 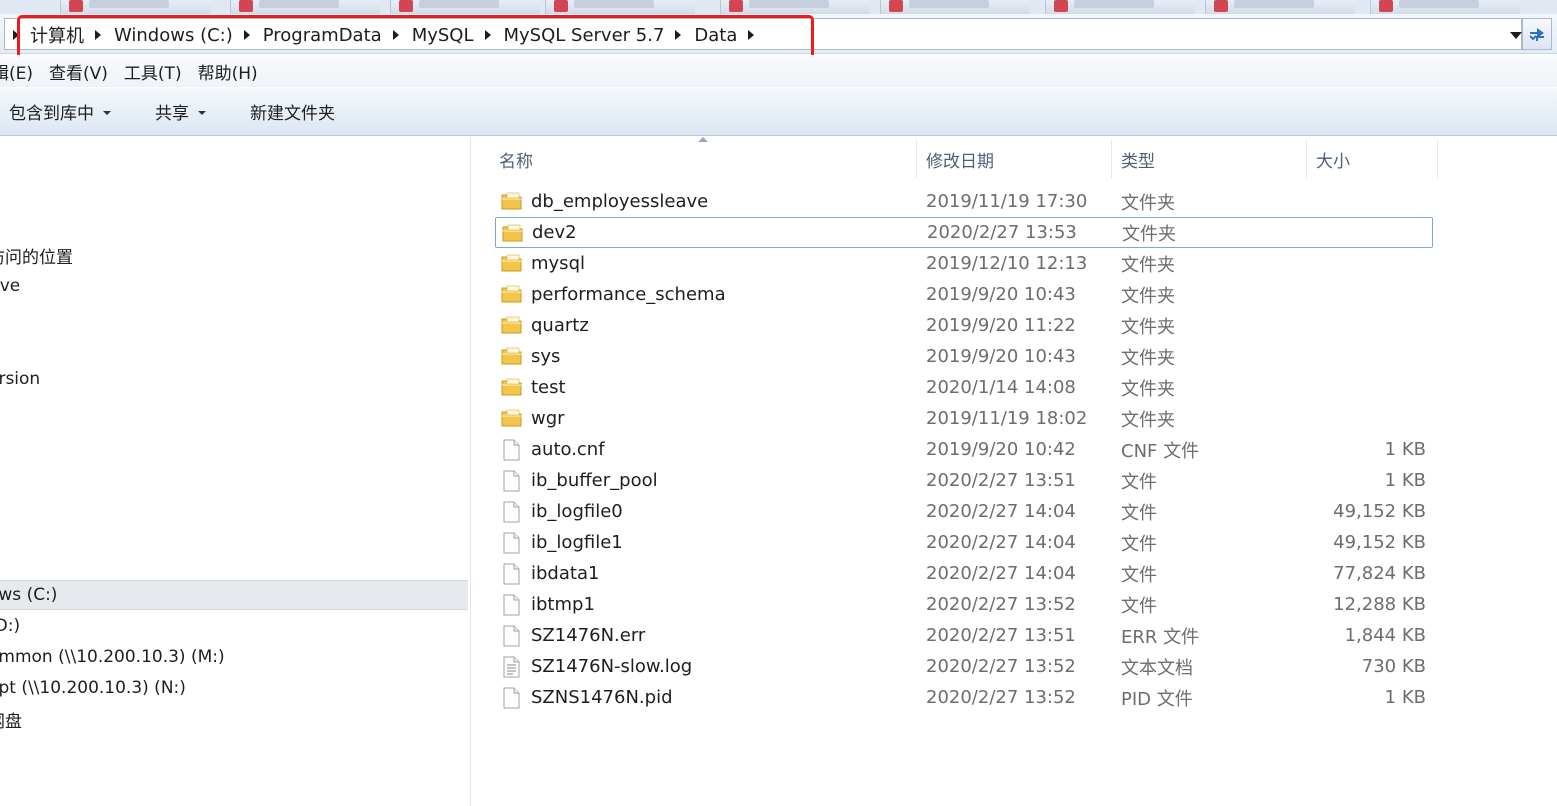 I want to click on breadcrumb-programdata: ProgramData, so click(x=322, y=35).